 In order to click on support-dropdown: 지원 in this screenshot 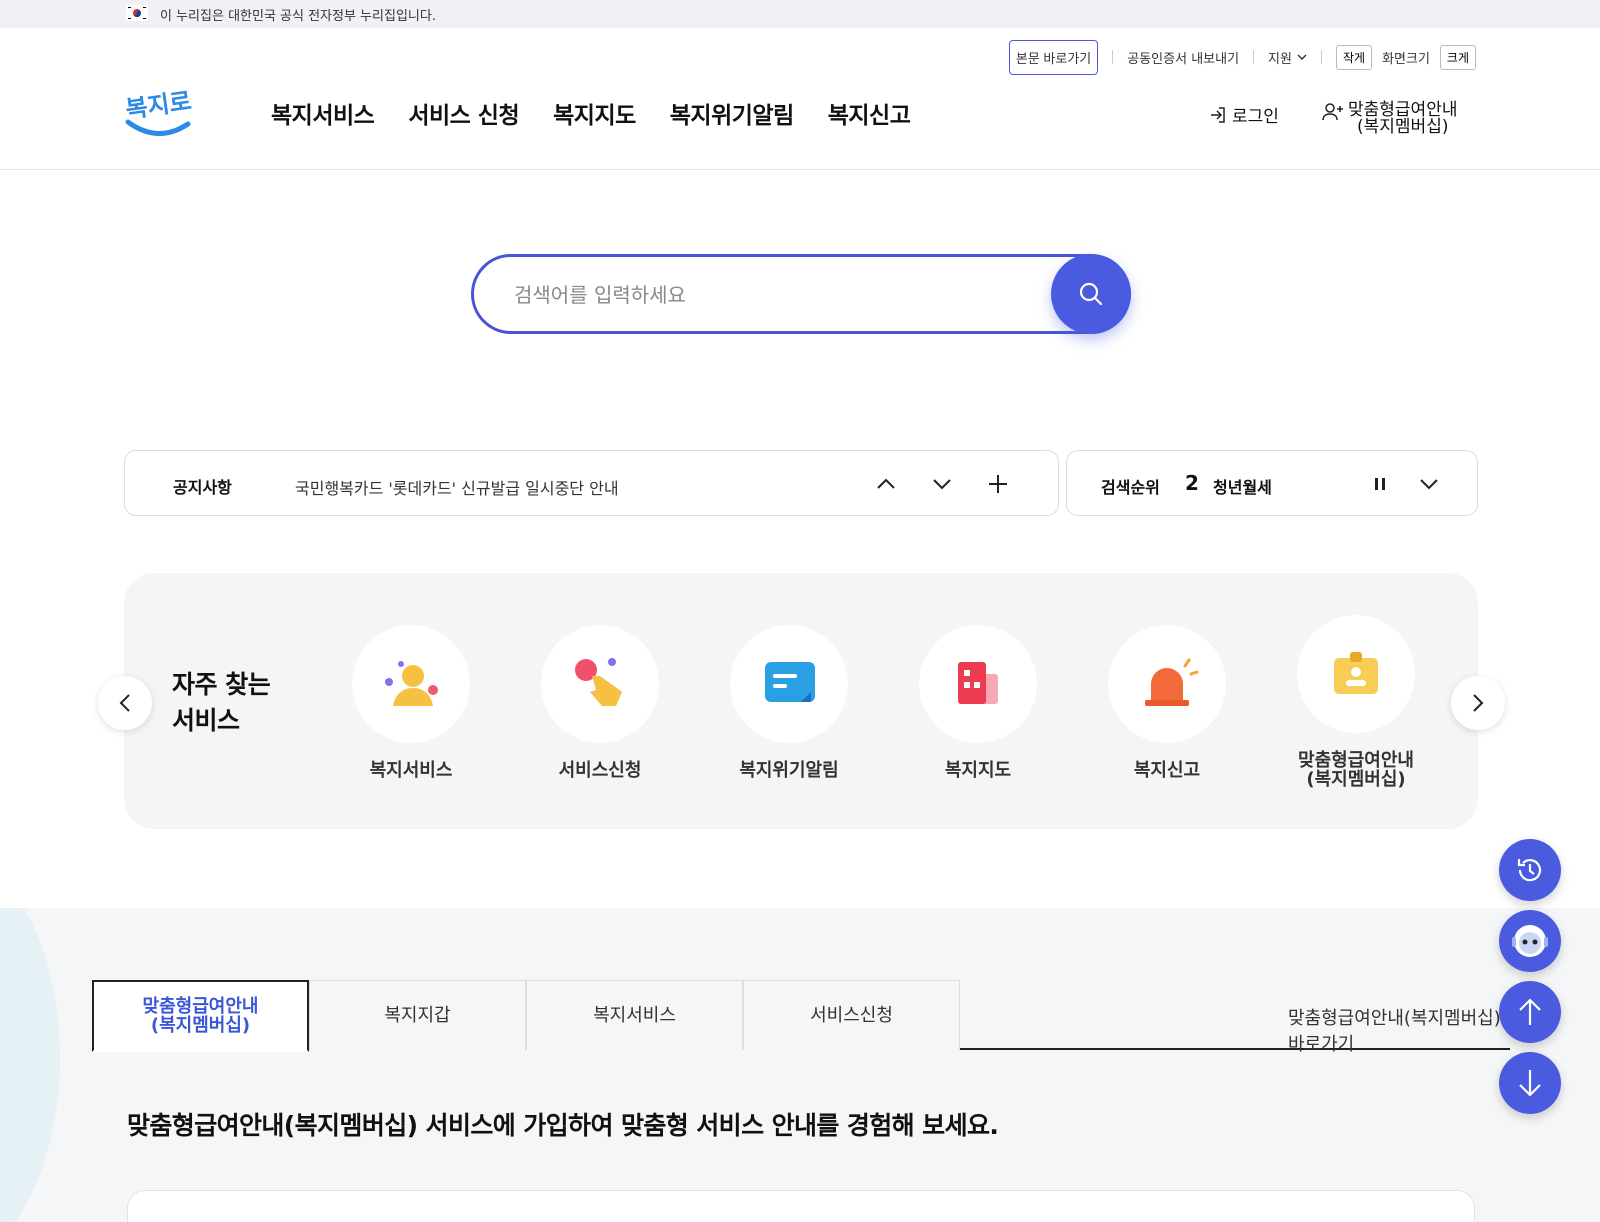, I will do `click(1287, 57)`.